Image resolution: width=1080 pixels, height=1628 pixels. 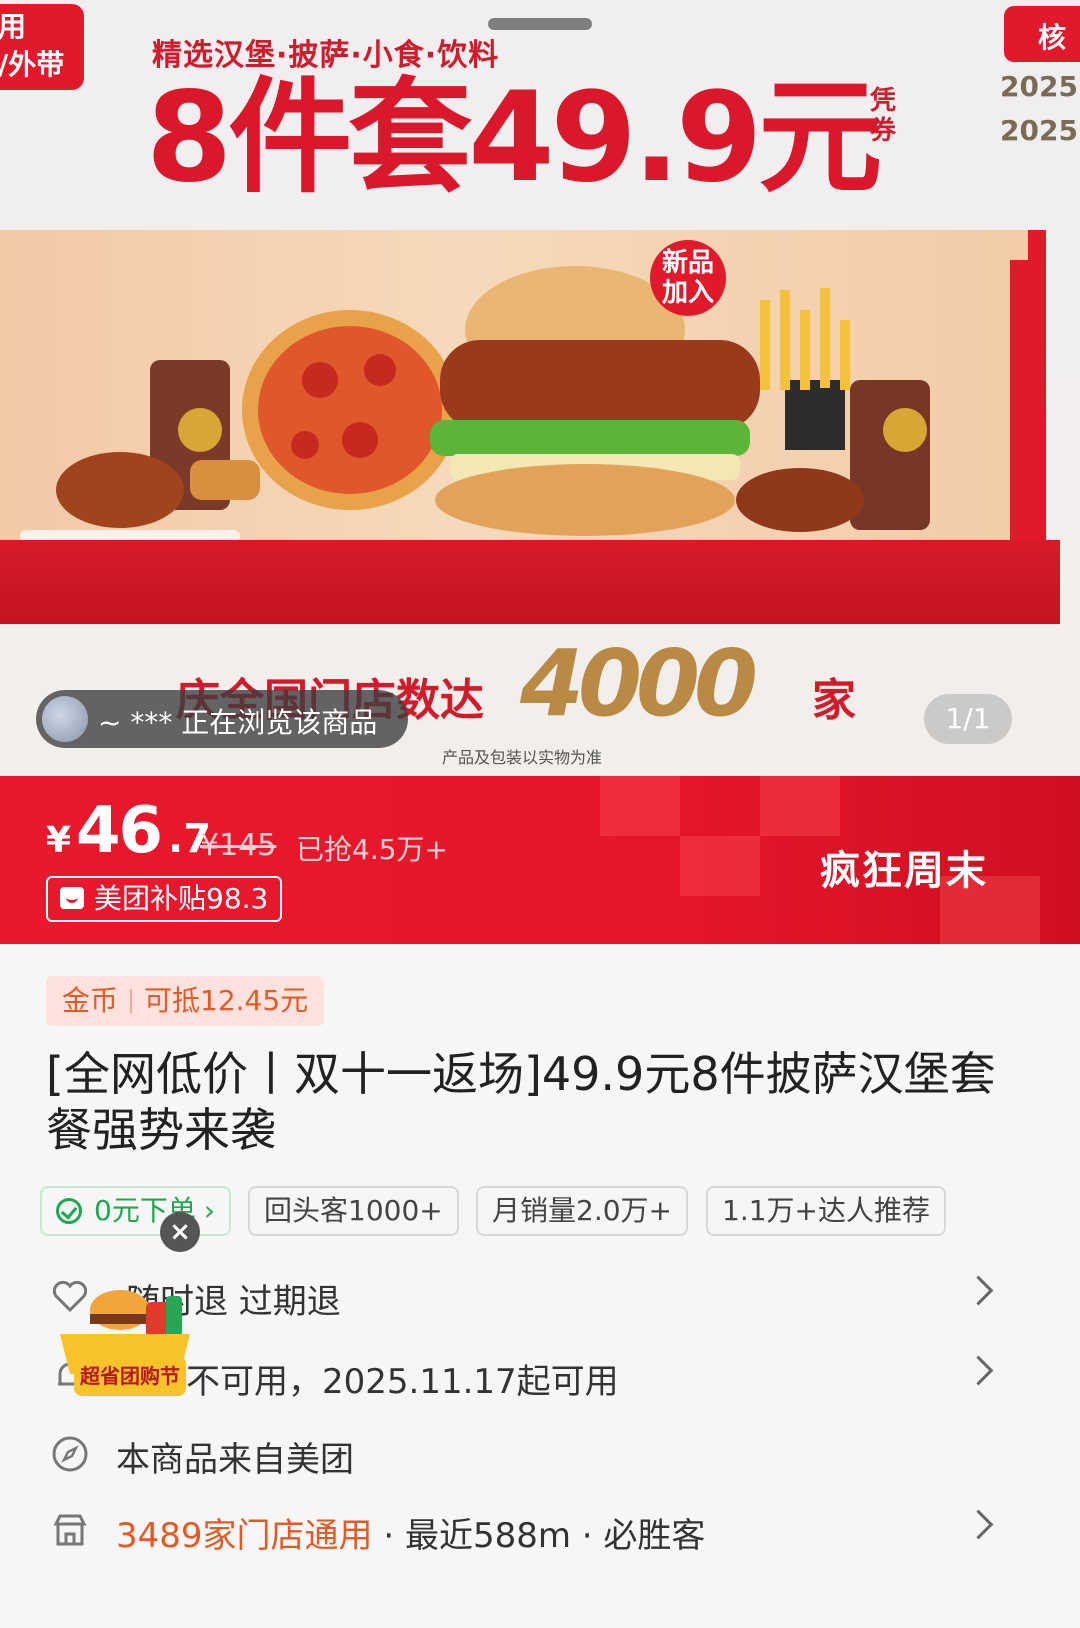 I want to click on corner-left-line2: /外带, so click(x=32, y=64).